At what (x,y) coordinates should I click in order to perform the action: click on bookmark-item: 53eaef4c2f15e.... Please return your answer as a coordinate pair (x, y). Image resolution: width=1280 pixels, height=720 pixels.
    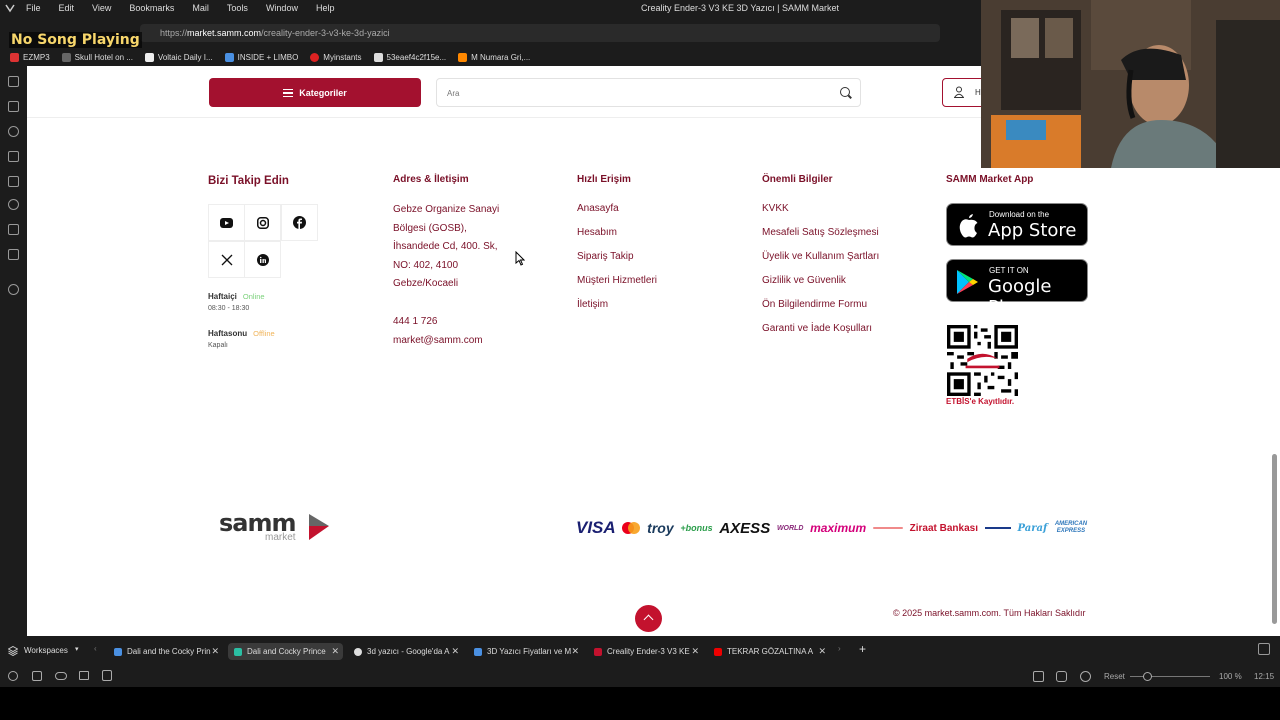
    Looking at the image, I should click on (409, 57).